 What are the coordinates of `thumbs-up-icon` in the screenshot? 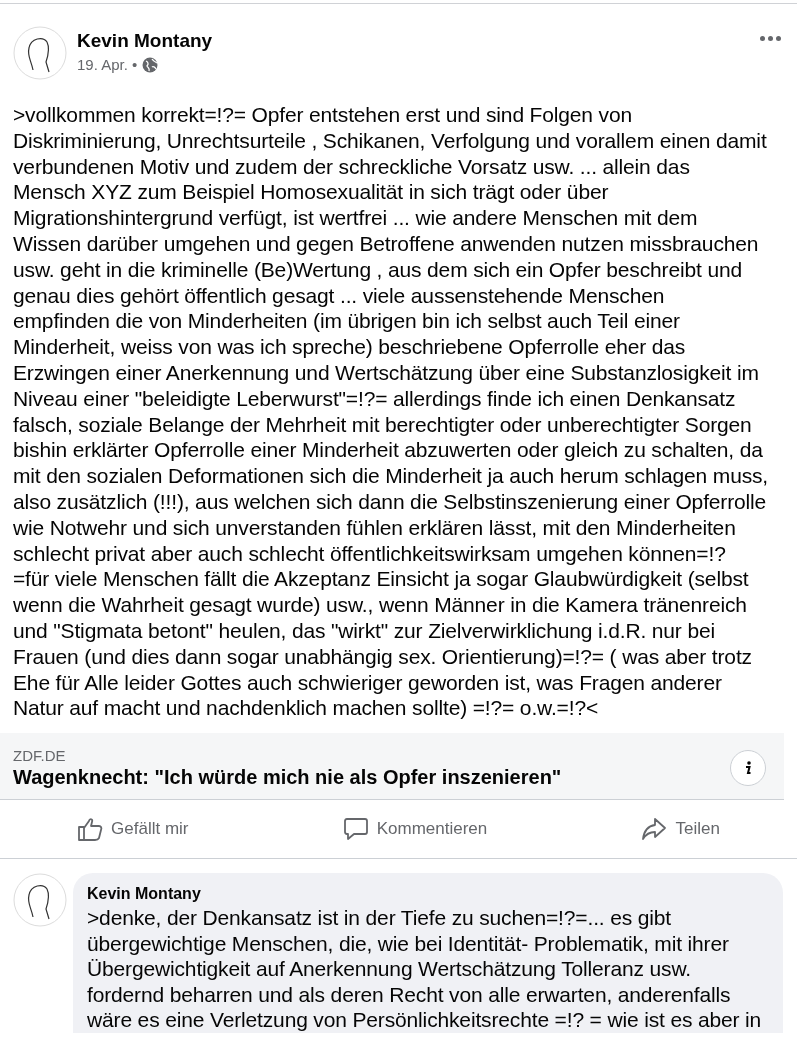 It's located at (90, 829).